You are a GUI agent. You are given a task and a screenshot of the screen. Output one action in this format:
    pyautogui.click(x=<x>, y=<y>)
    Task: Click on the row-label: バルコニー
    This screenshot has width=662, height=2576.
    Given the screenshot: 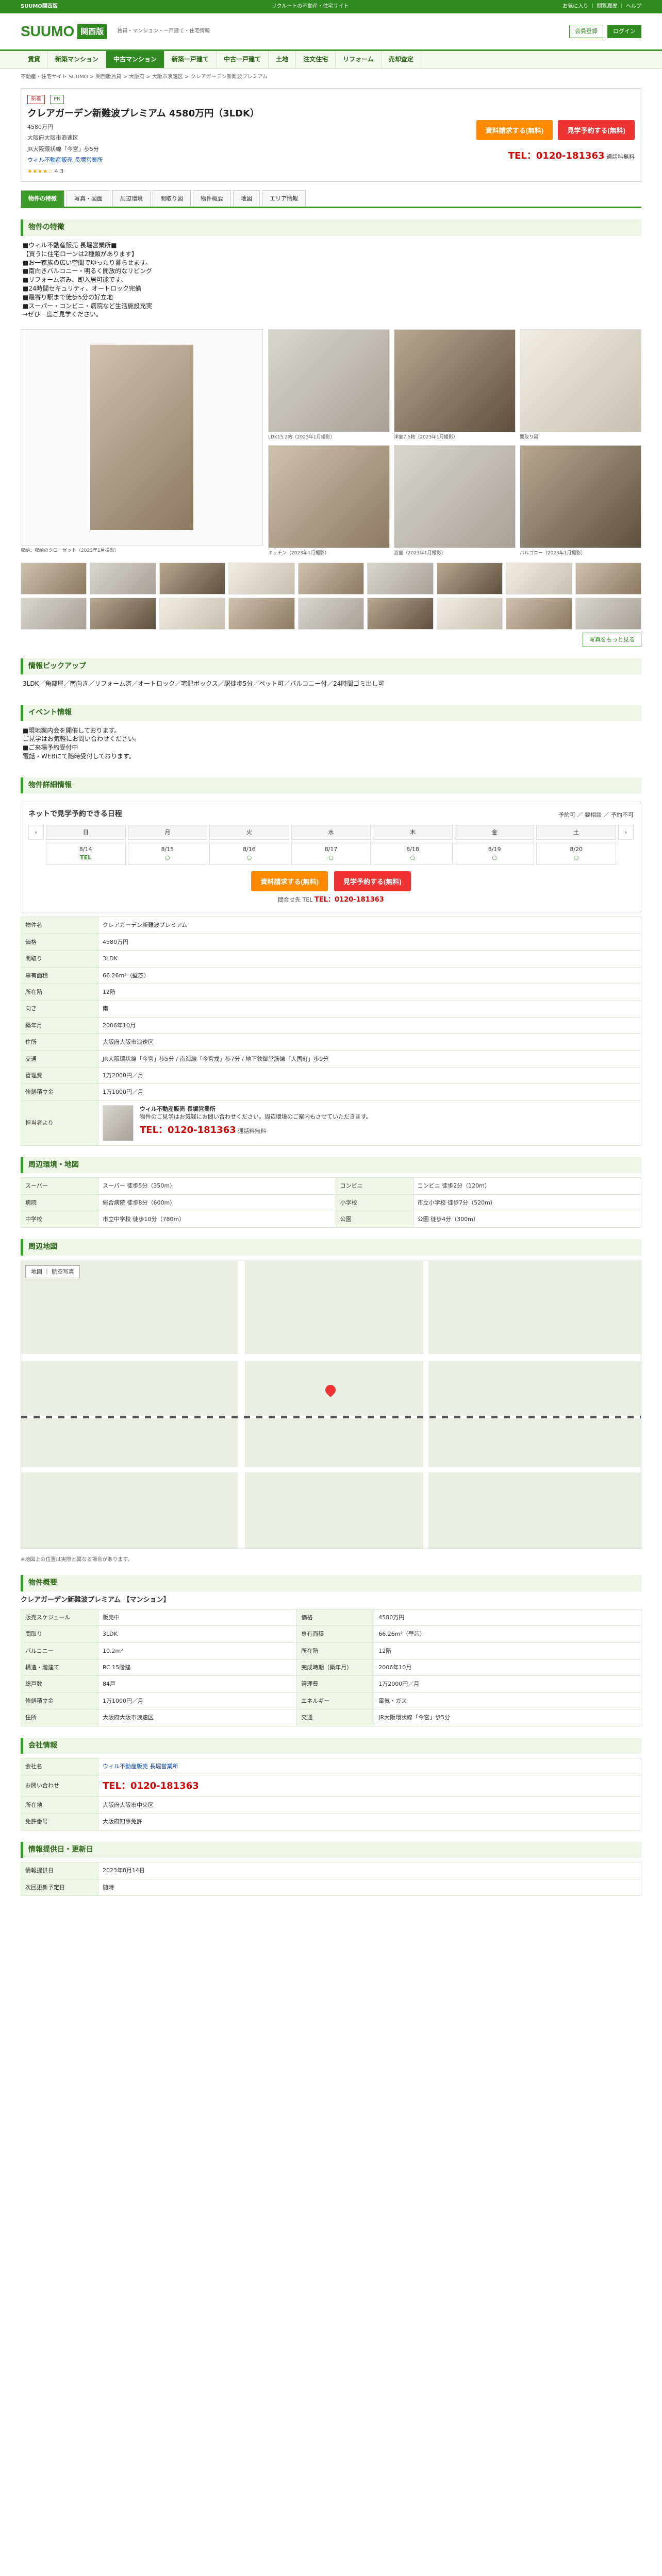 What is the action you would take?
    pyautogui.click(x=59, y=1651)
    